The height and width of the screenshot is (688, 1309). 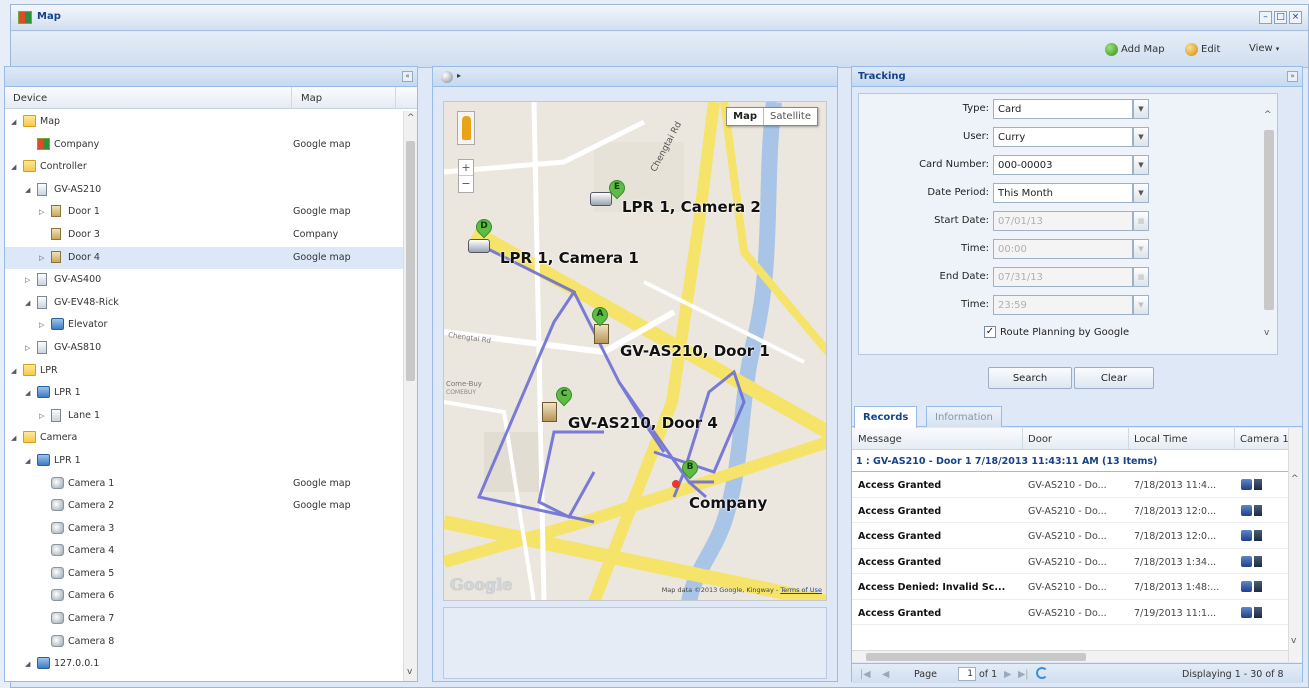 What do you see at coordinates (205, 551) in the screenshot?
I see `tree-row: Camera 4` at bounding box center [205, 551].